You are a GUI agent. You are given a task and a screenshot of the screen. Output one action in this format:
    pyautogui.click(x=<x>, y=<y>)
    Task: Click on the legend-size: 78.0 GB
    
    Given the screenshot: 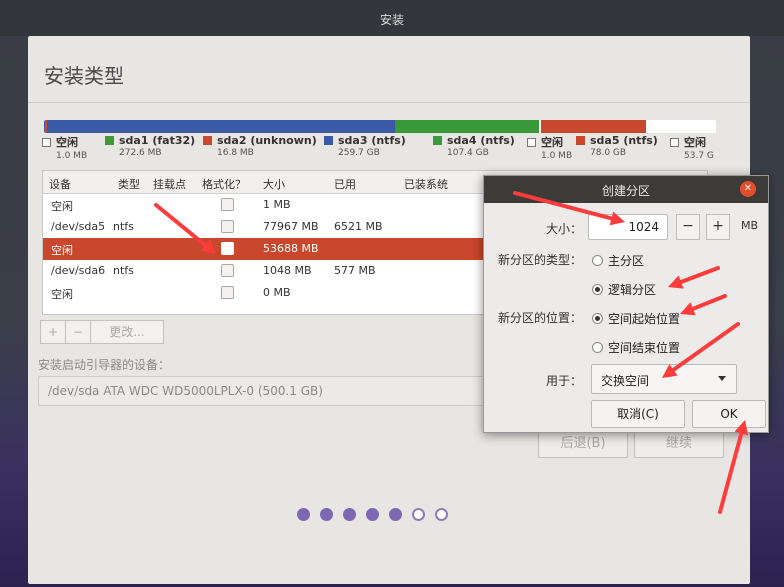 What is the action you would take?
    pyautogui.click(x=608, y=153)
    